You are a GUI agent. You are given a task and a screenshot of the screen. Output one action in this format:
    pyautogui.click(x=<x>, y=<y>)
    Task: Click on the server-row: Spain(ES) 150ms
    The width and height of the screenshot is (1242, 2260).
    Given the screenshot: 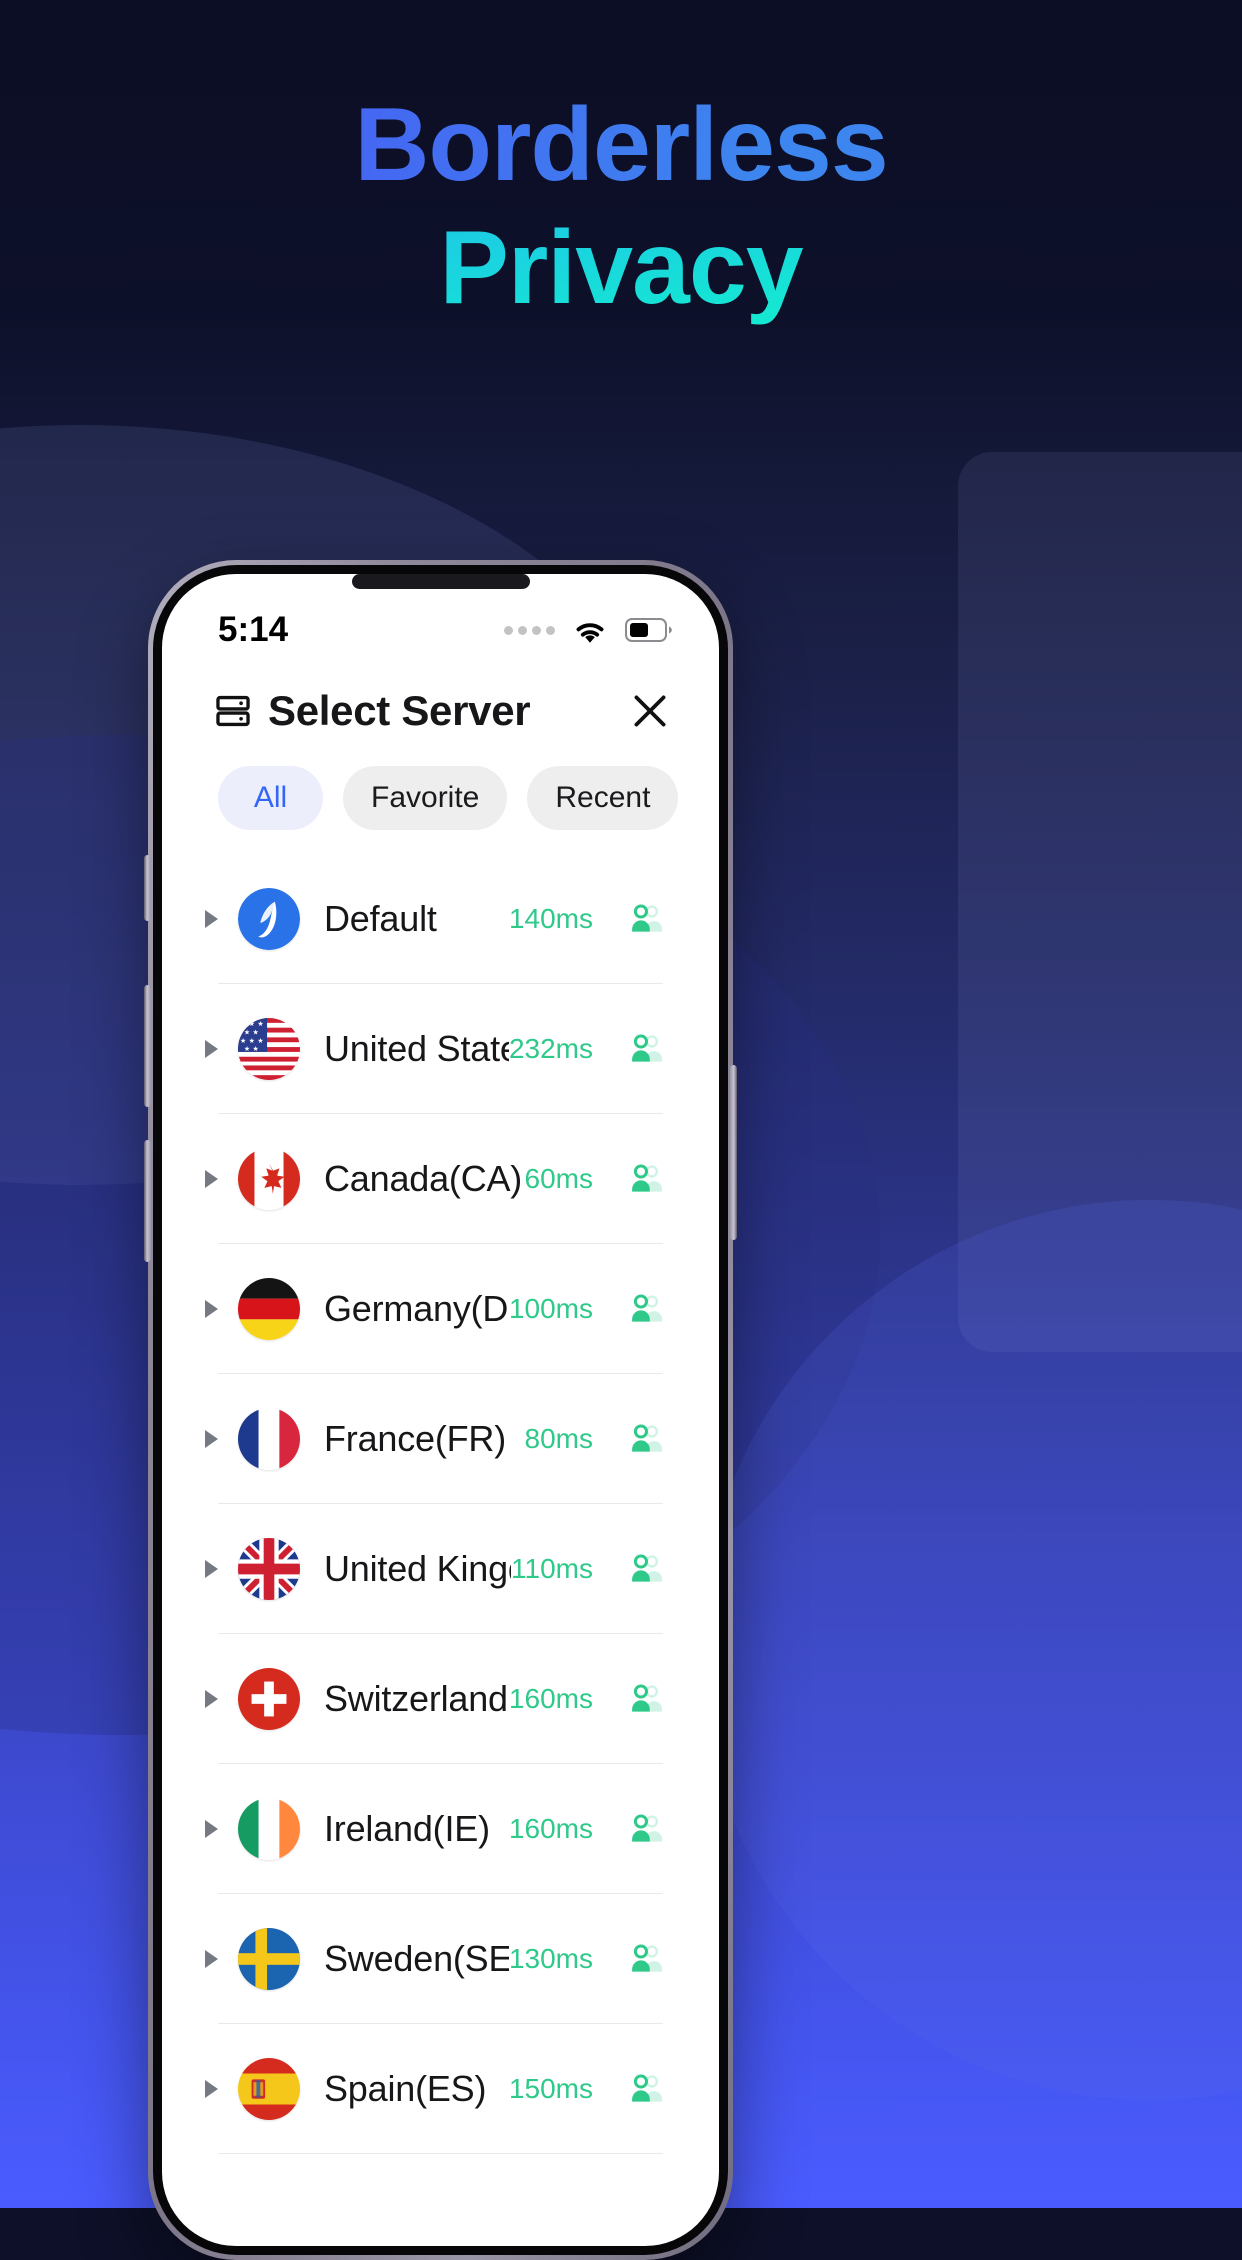 What is the action you would take?
    pyautogui.click(x=440, y=2089)
    